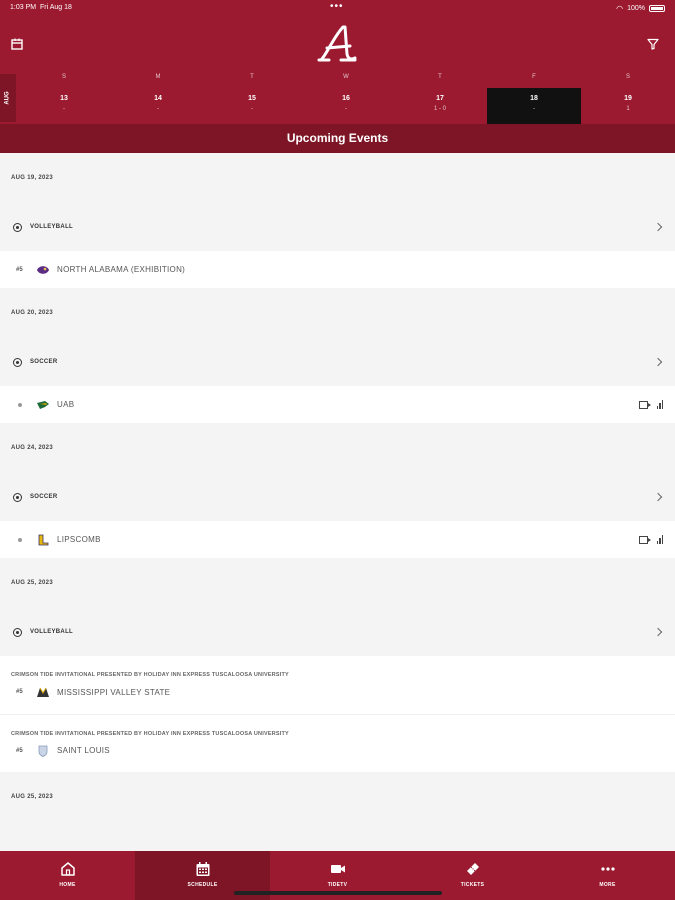  Describe the element at coordinates (607, 875) in the screenshot. I see `tab-more: MORE` at that location.